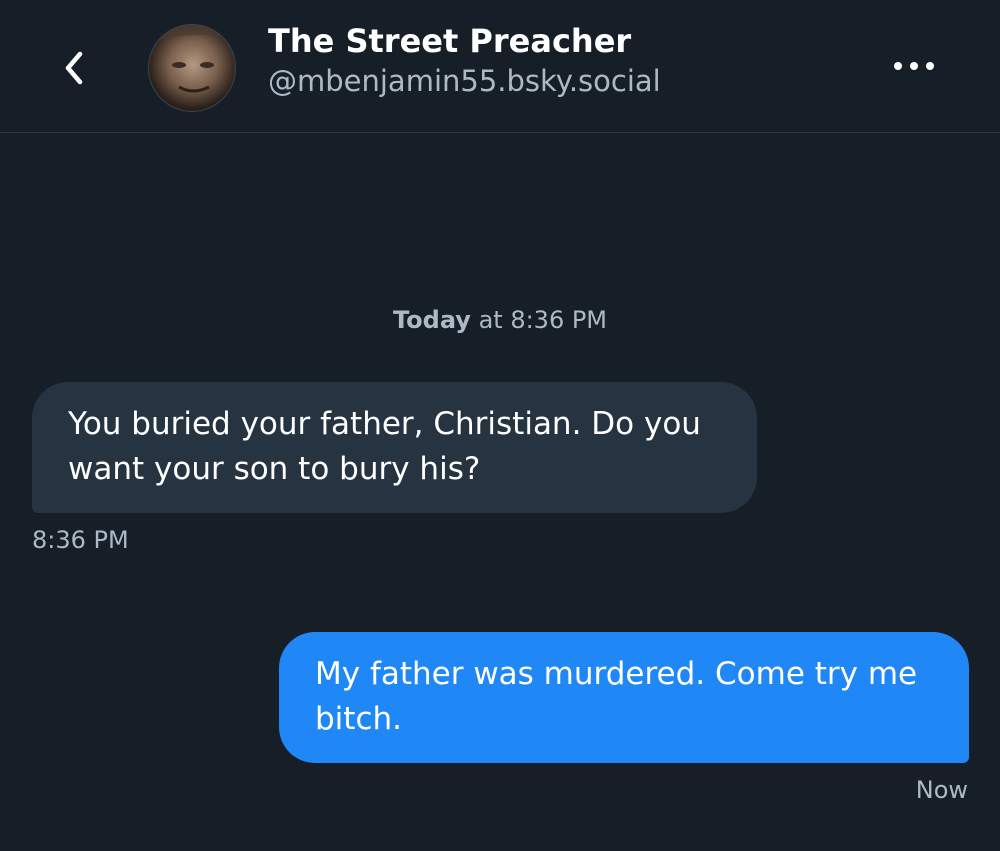  What do you see at coordinates (431, 320) in the screenshot?
I see `date-separator-day: Today` at bounding box center [431, 320].